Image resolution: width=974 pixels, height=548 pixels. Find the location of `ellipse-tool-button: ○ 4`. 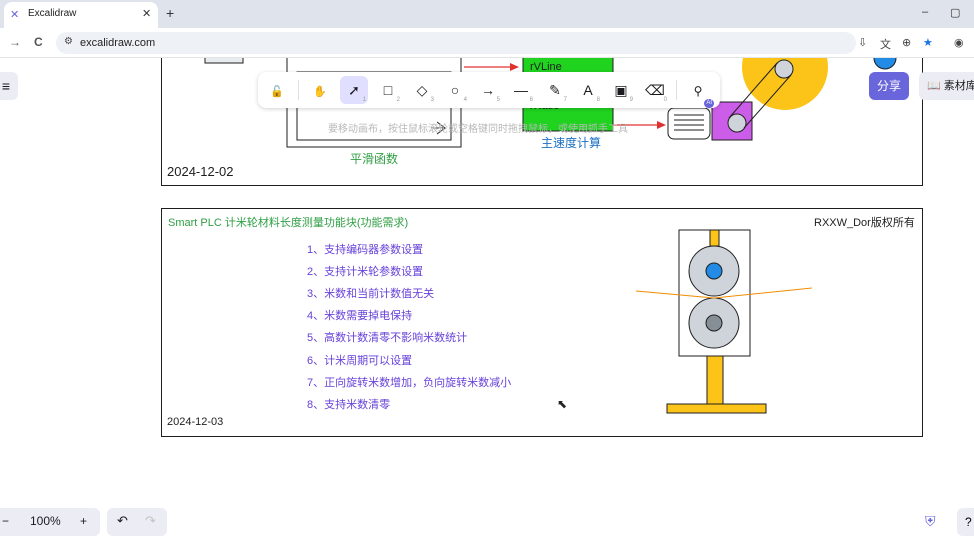

ellipse-tool-button: ○ 4 is located at coordinates (455, 90).